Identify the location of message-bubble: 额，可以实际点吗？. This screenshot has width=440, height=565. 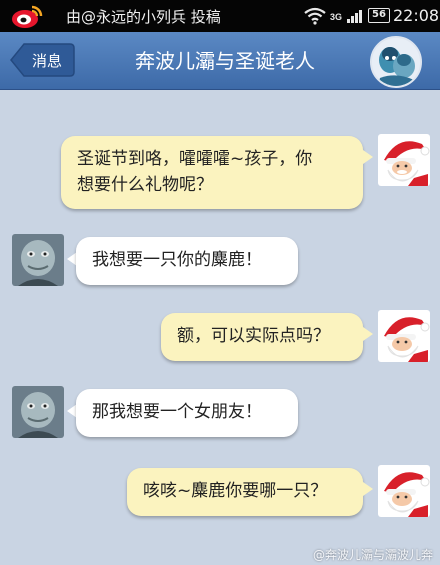
(262, 337).